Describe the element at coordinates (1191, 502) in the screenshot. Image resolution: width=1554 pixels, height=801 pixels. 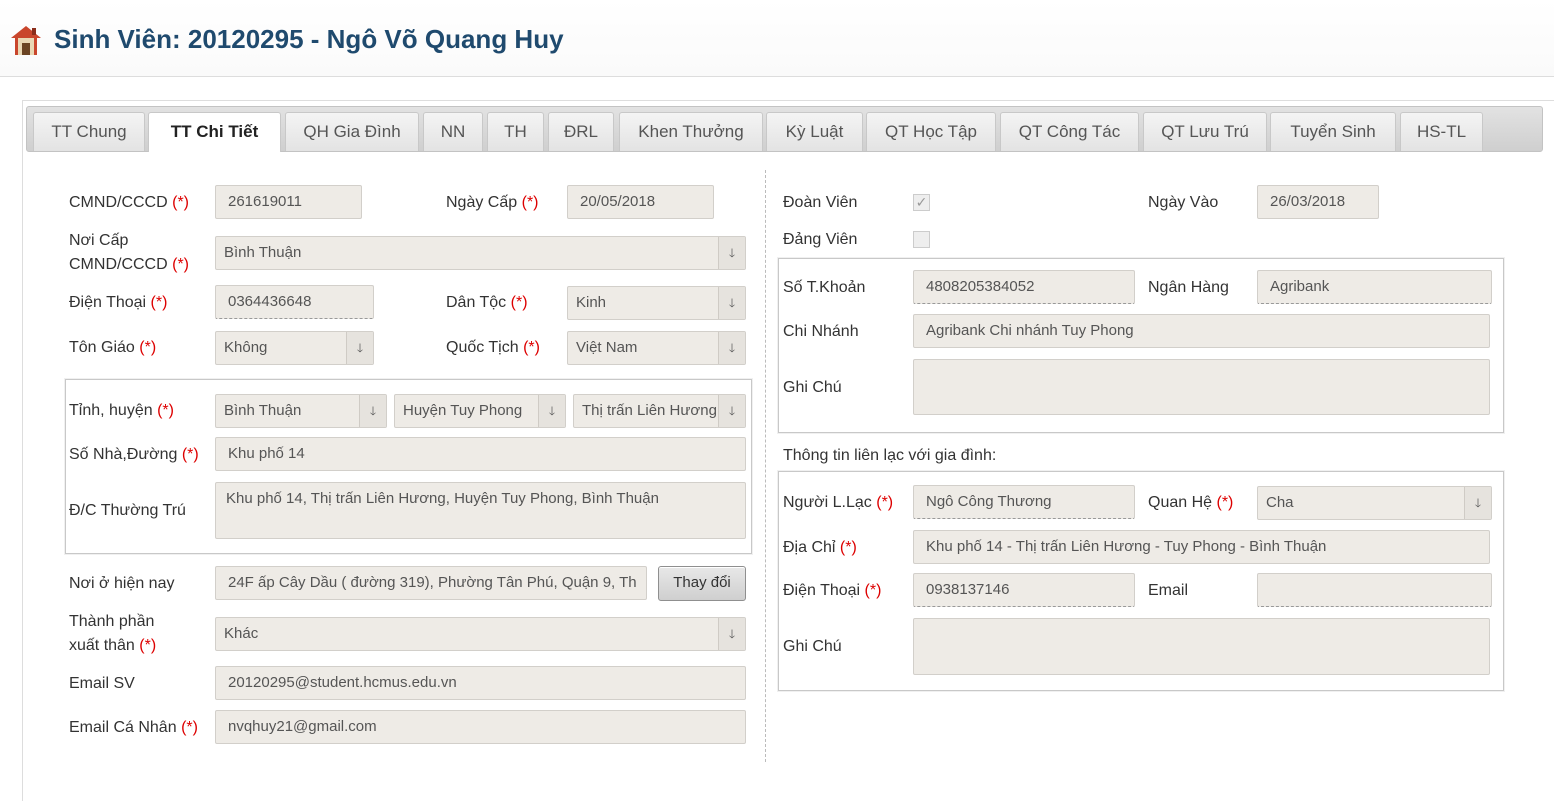
I see `quan-he-label: Quan Hệ (*)` at that location.